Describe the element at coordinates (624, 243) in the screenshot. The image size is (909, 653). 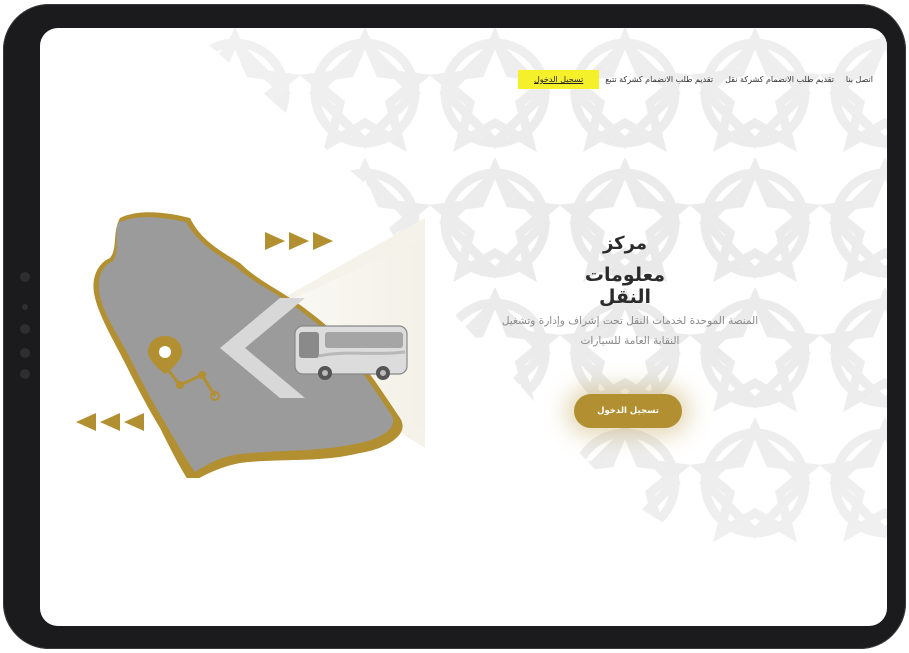
I see `hero-title-line1: مركز` at that location.